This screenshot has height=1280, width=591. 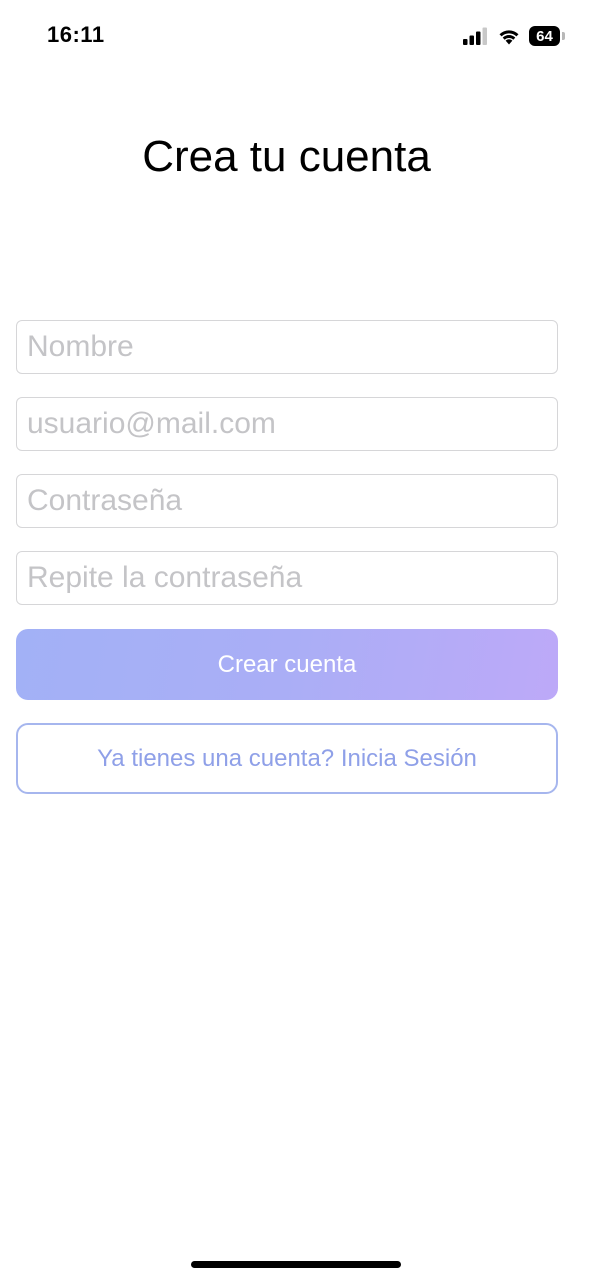 What do you see at coordinates (287, 347) in the screenshot?
I see `name-field` at bounding box center [287, 347].